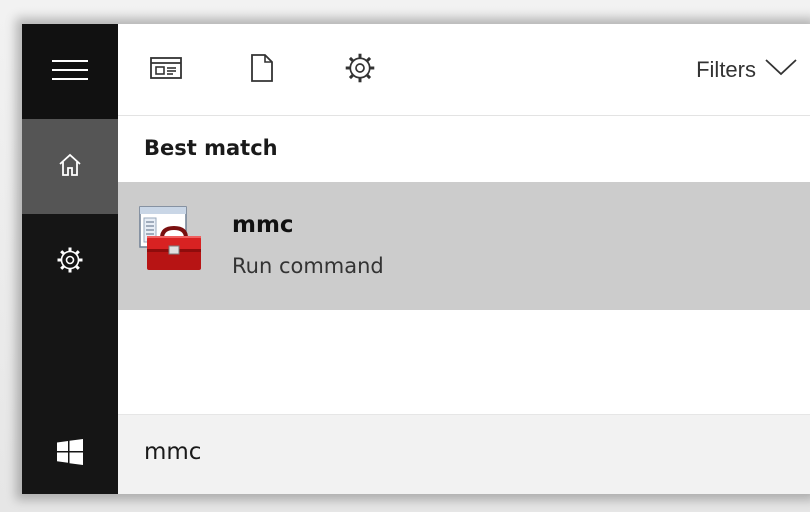 The height and width of the screenshot is (512, 810). I want to click on home-button, so click(70, 166).